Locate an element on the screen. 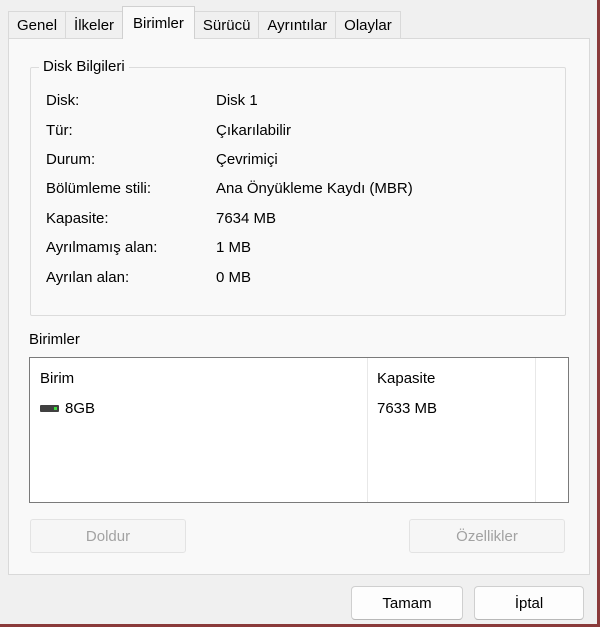 Image resolution: width=600 pixels, height=627 pixels. properties-button: Özellikler is located at coordinates (487, 536).